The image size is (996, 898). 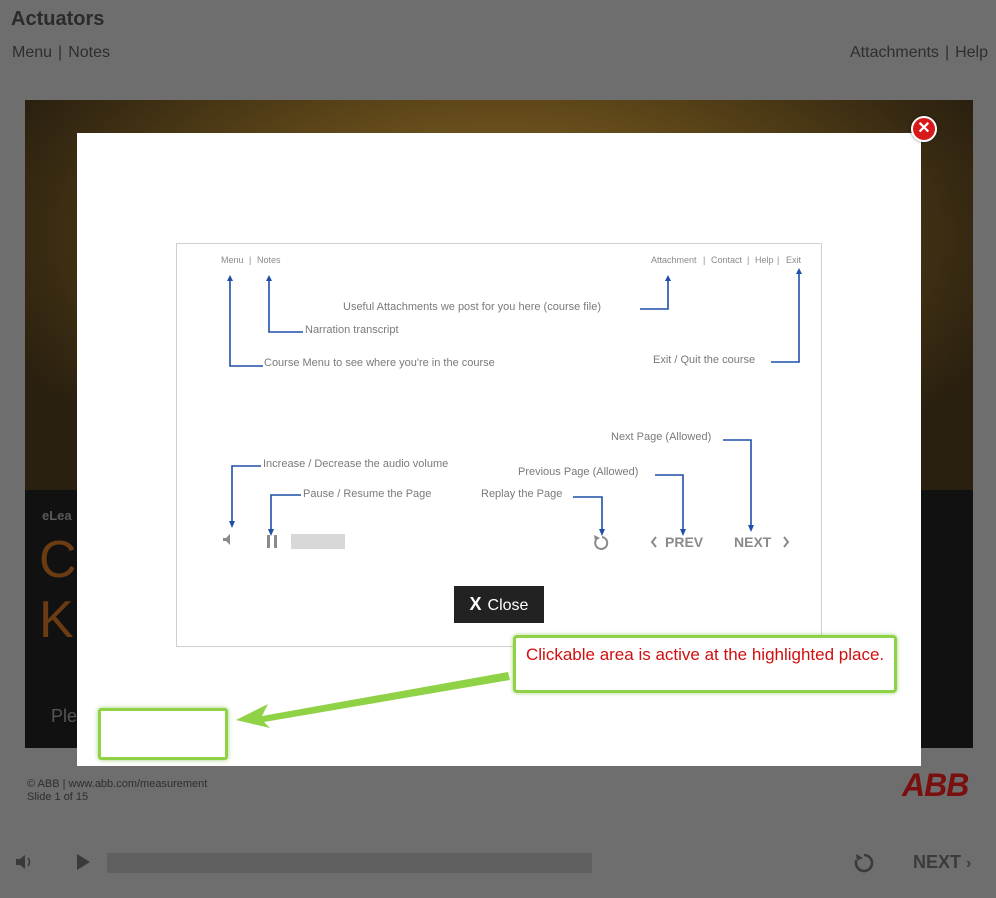 What do you see at coordinates (373, 700) in the screenshot?
I see `callout-arrow` at bounding box center [373, 700].